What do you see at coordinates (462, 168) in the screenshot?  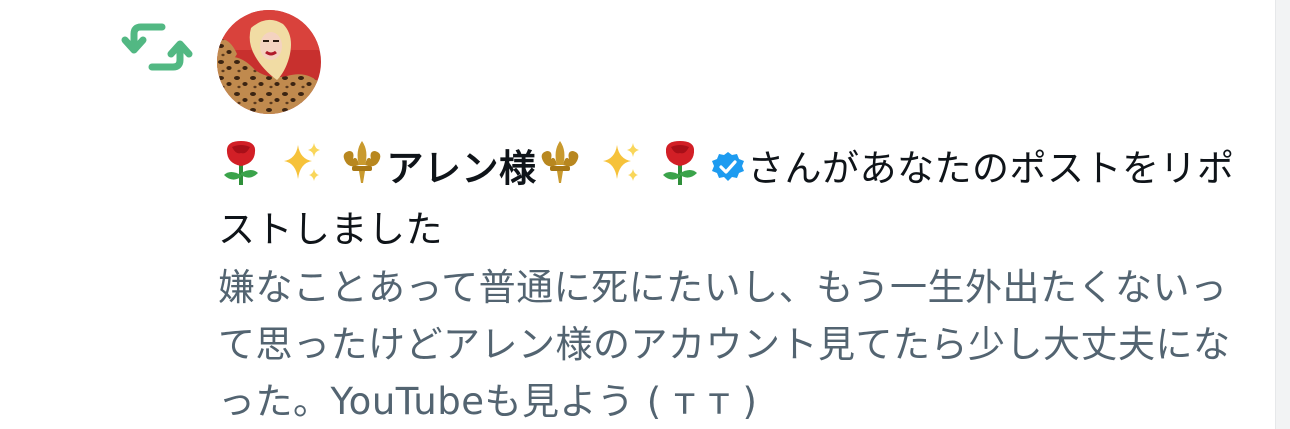 I see `user-display-name: アレン様` at bounding box center [462, 168].